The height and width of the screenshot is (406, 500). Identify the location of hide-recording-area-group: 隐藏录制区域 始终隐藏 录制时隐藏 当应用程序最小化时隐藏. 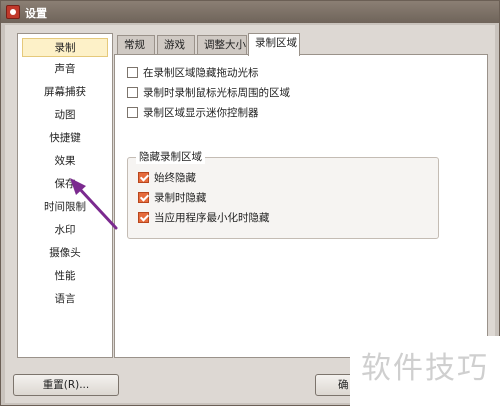
(283, 195).